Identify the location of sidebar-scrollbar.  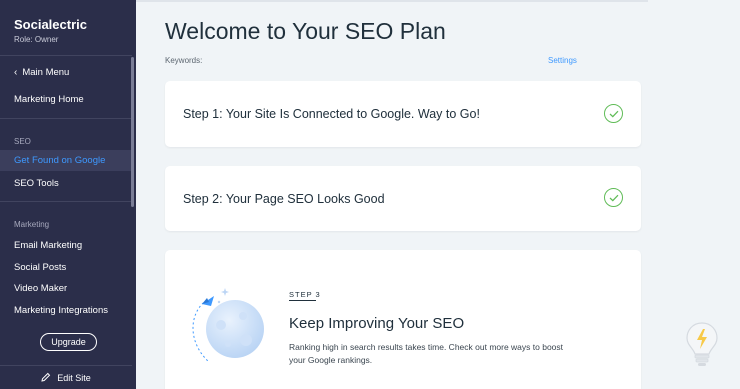
(132, 132).